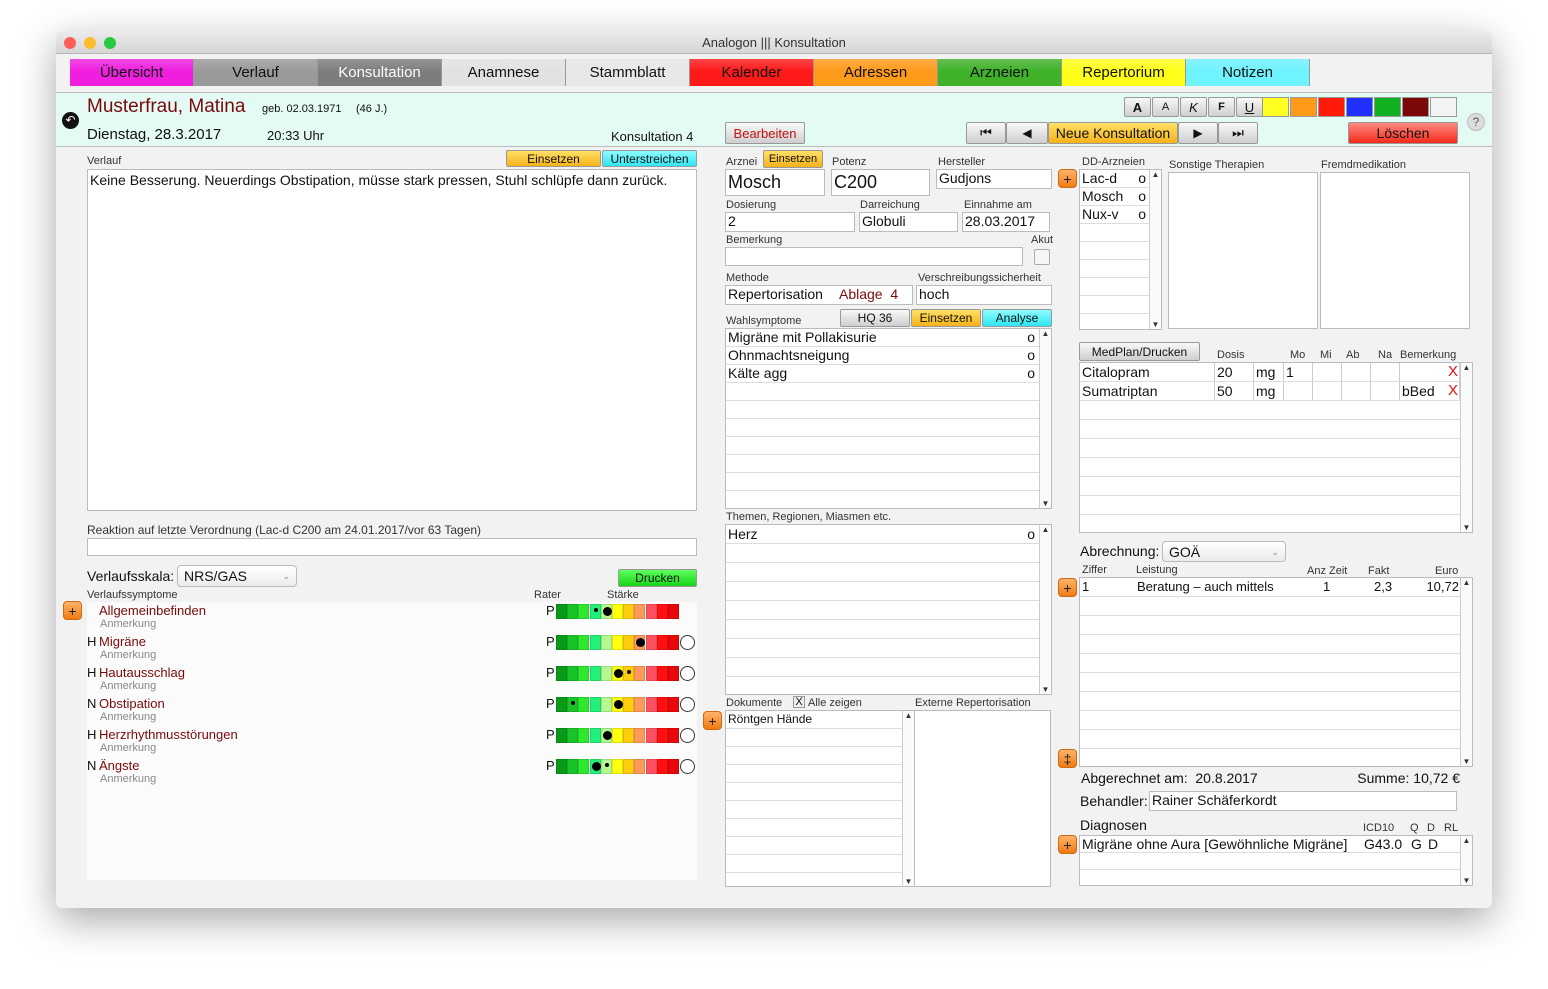 The width and height of the screenshot is (1548, 989). I want to click on add-diagnosis-button: +, so click(1067, 844).